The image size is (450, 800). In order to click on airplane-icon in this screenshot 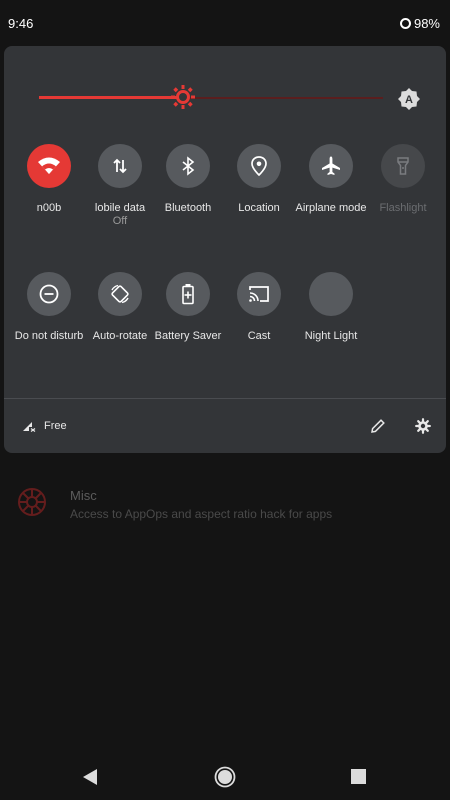, I will do `click(331, 165)`.